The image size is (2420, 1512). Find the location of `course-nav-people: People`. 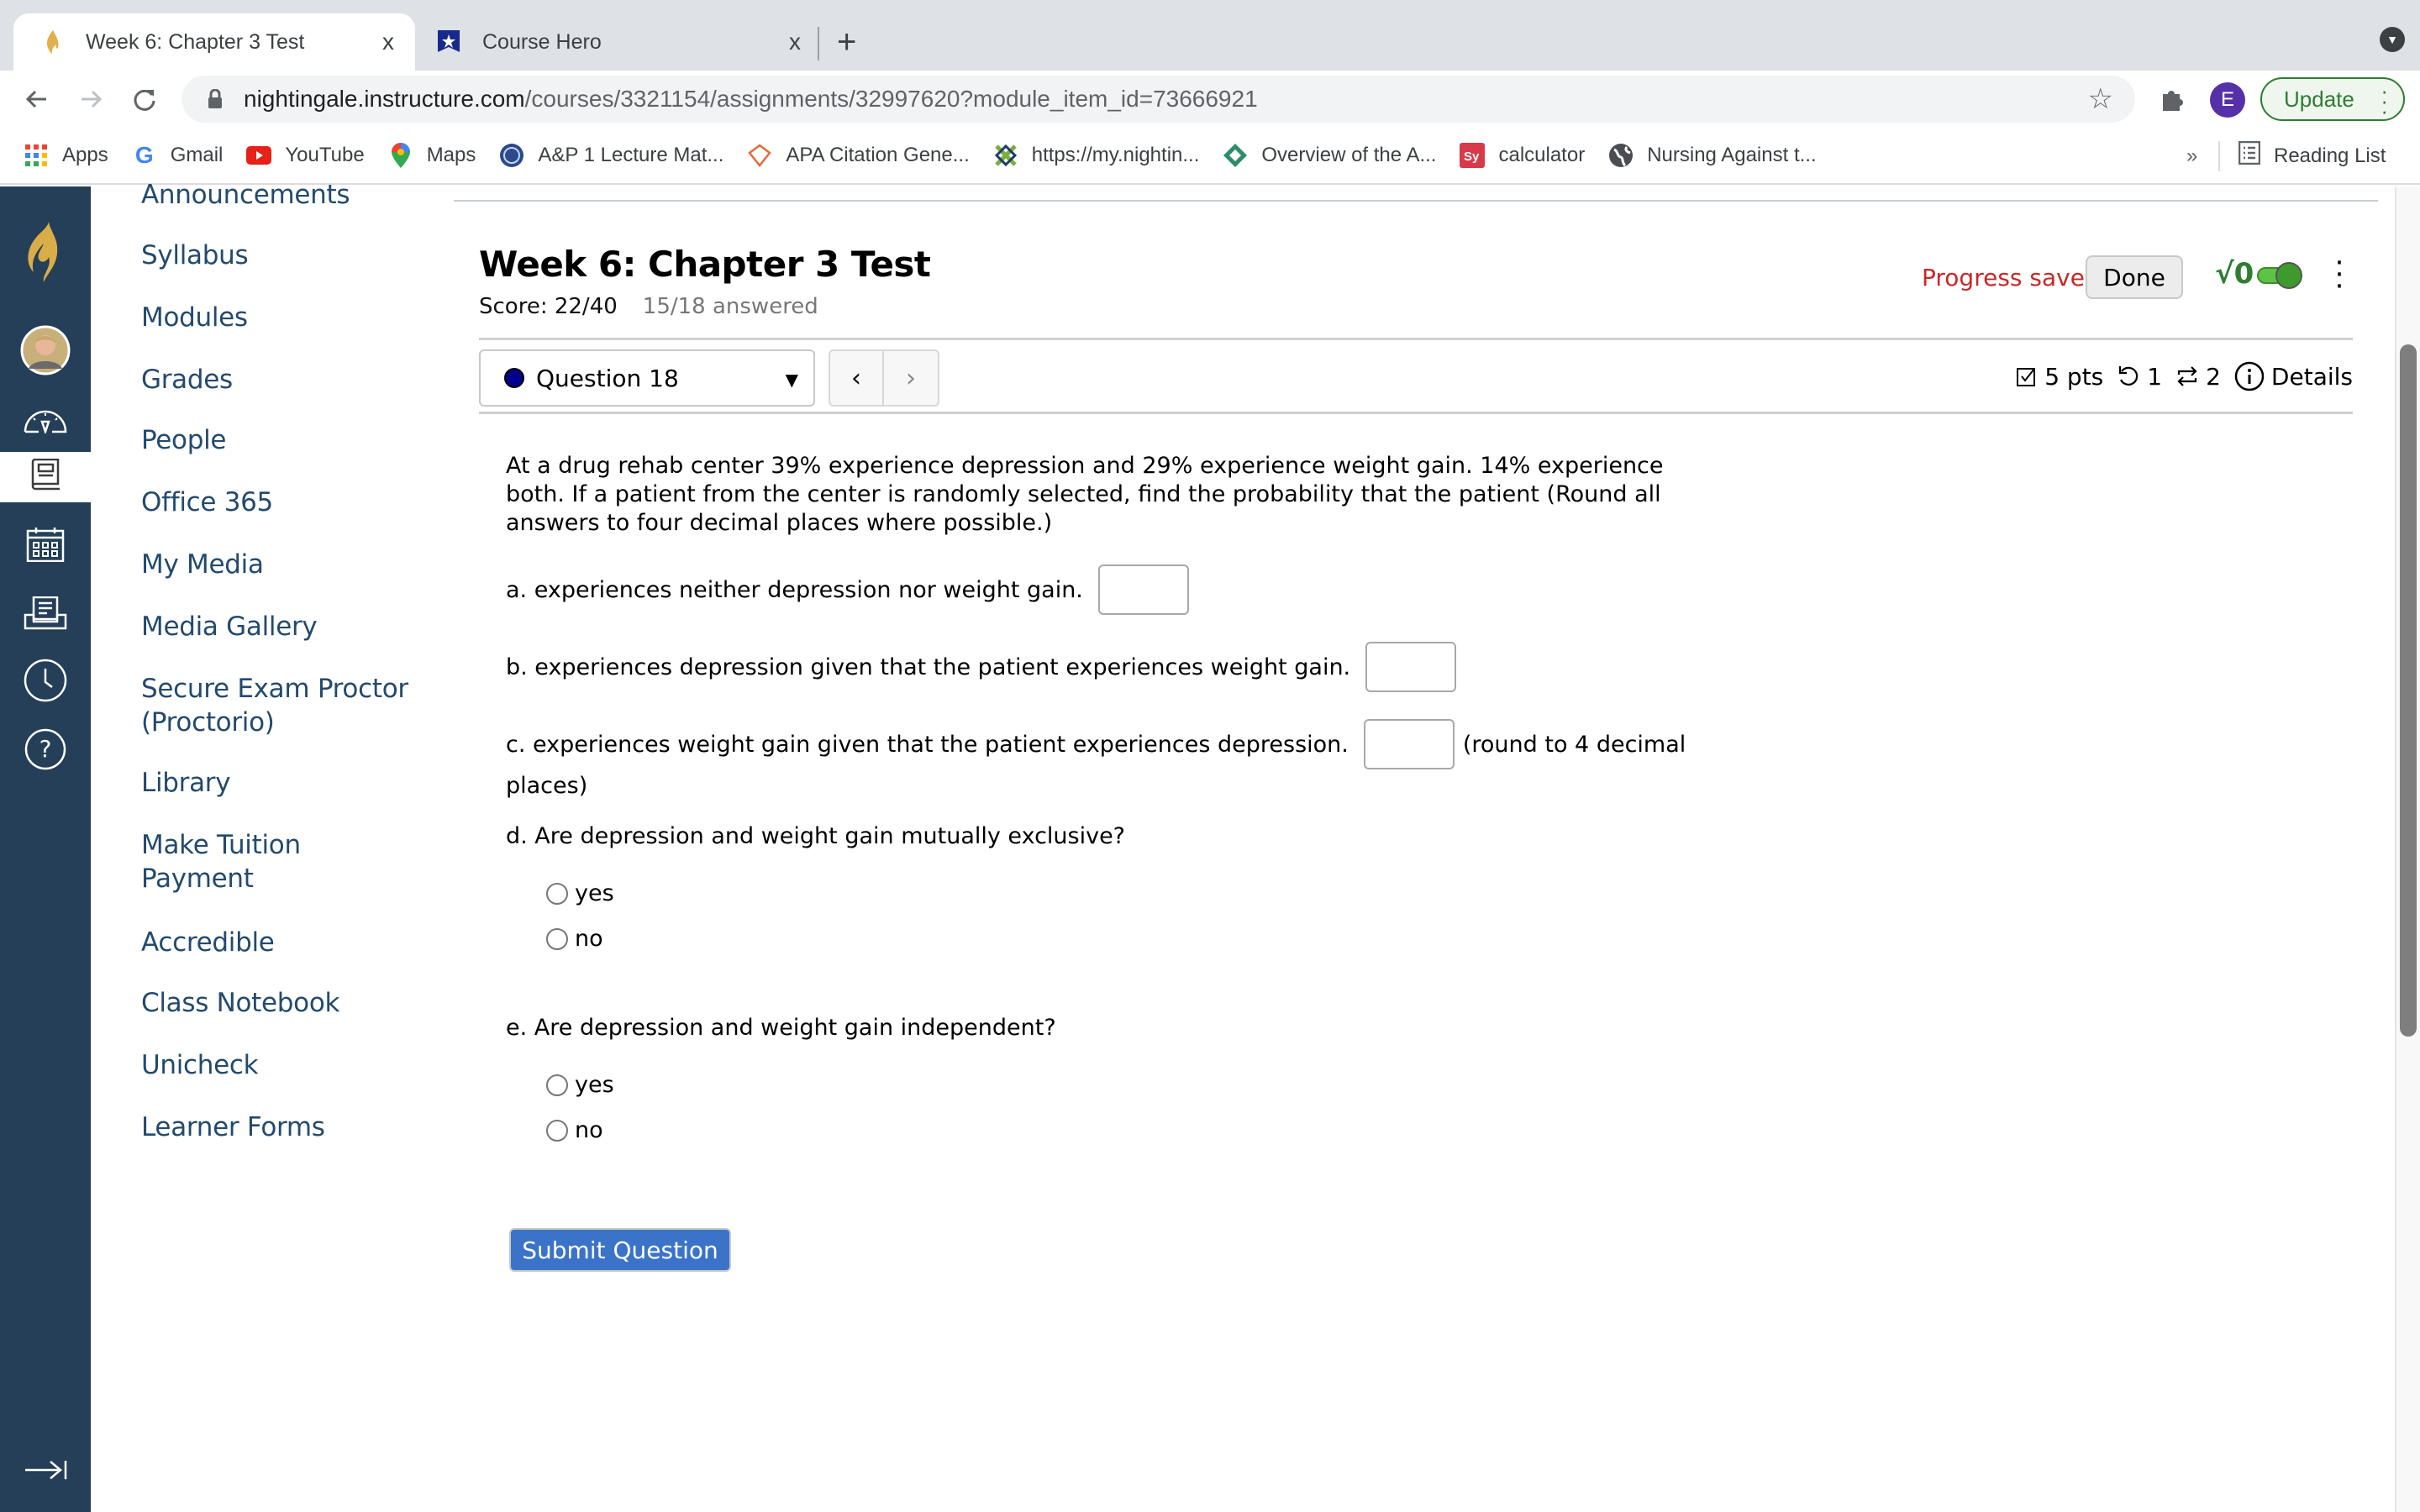

course-nav-people: People is located at coordinates (184, 440).